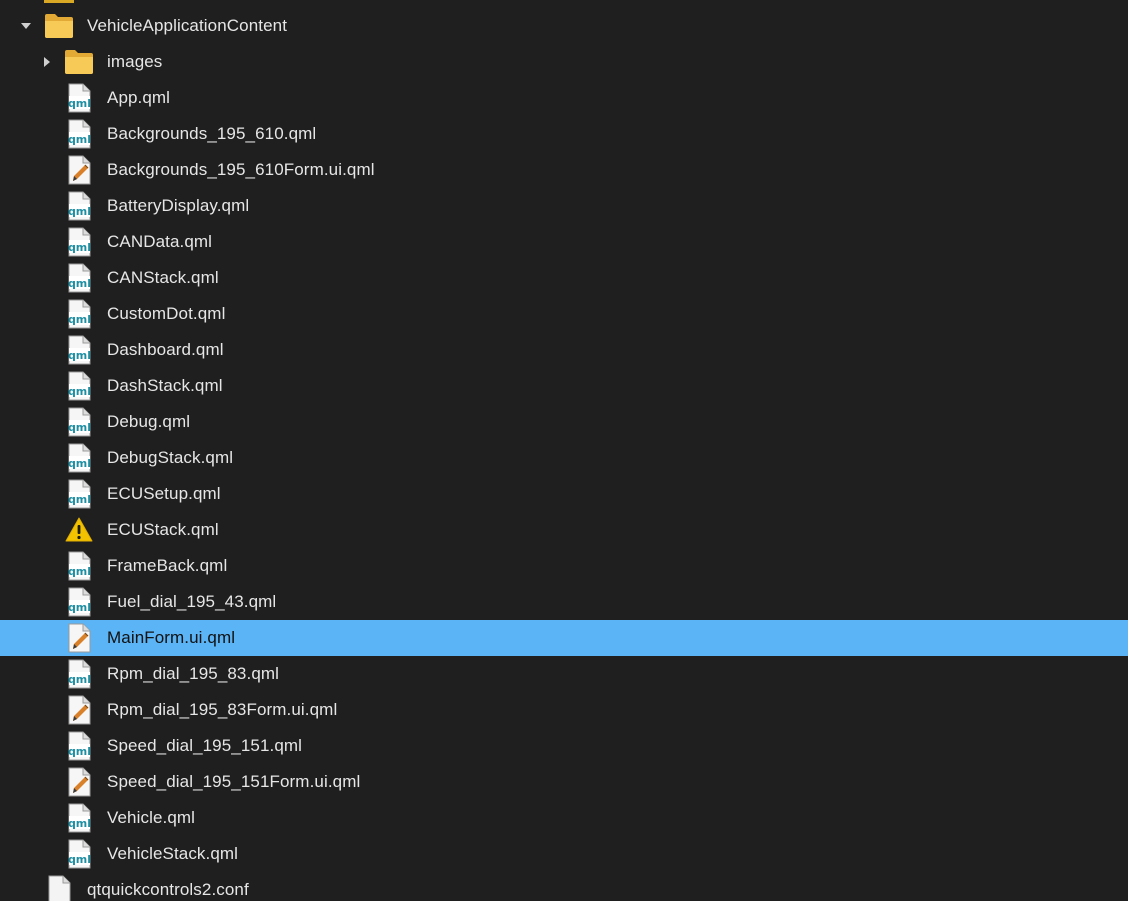 The image size is (1128, 901). I want to click on folder-name: VehicleApplicationContent, so click(187, 25).